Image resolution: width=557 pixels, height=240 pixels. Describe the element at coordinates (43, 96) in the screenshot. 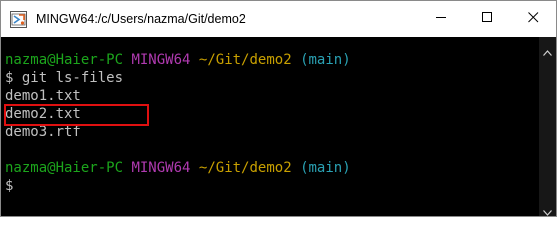

I see `output-line: demo1.txt` at that location.